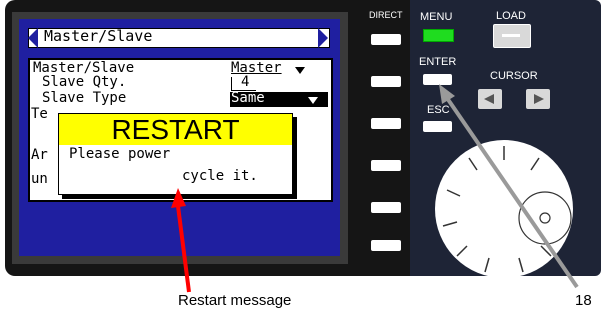 The image size is (601, 318). I want to click on restart-dialog: RESTART Please power cycle it., so click(175, 154).